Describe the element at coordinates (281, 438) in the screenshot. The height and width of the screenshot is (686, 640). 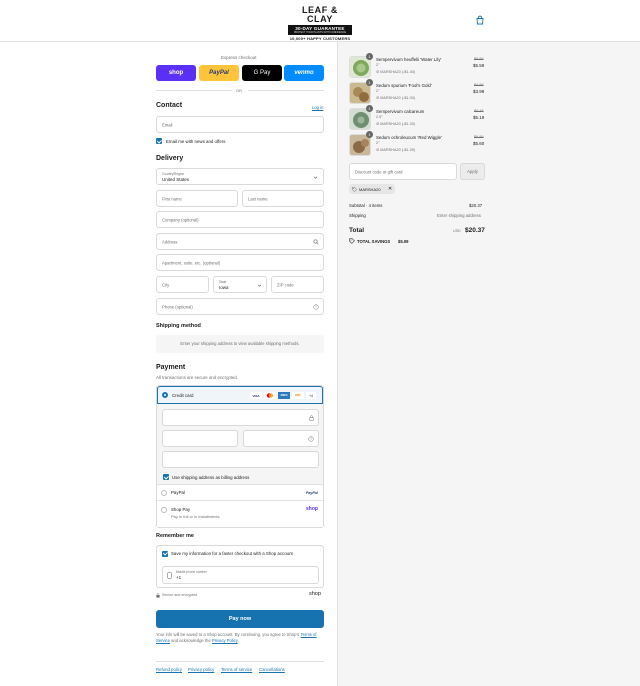
I see `security-code-field: ?` at that location.